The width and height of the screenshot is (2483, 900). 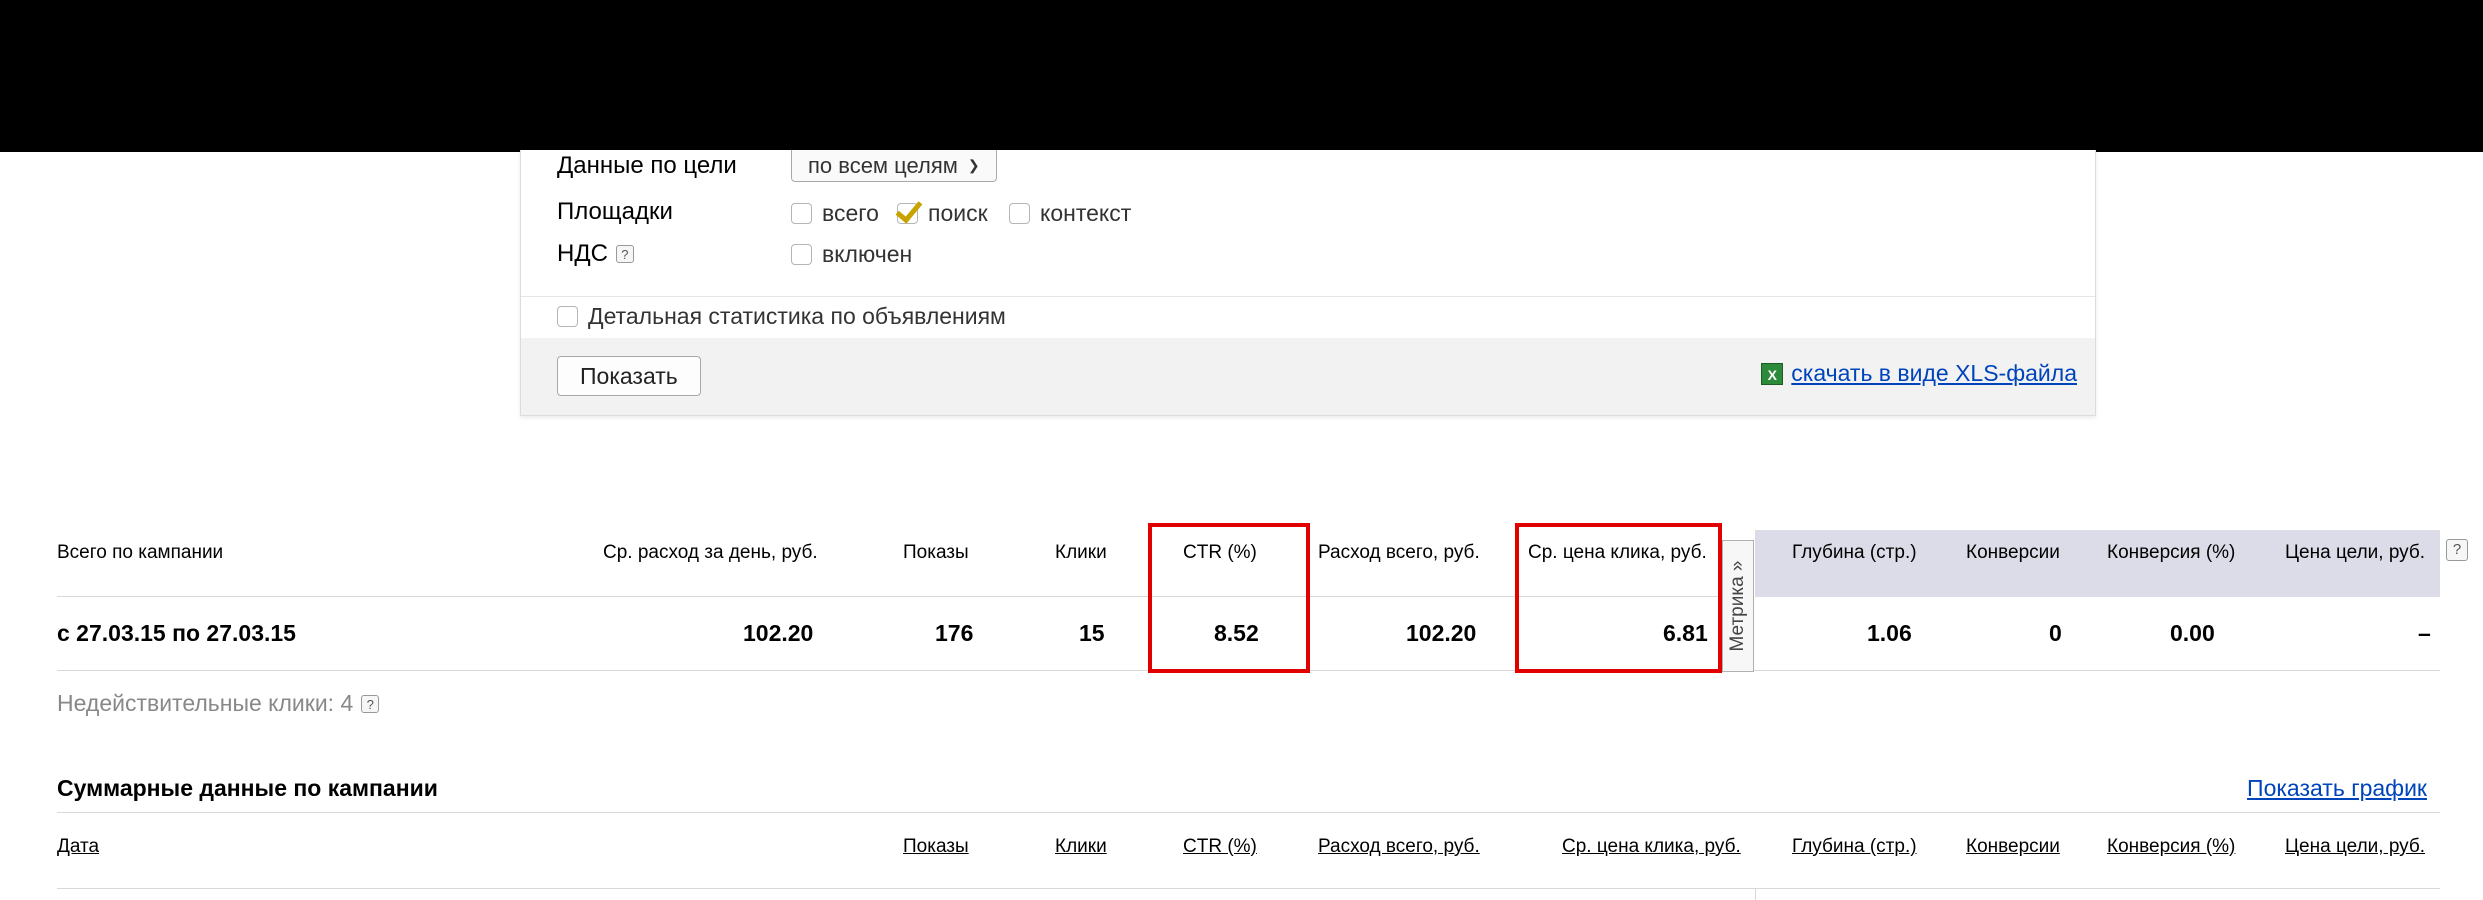 I want to click on summary-column-divider, so click(x=1755, y=894).